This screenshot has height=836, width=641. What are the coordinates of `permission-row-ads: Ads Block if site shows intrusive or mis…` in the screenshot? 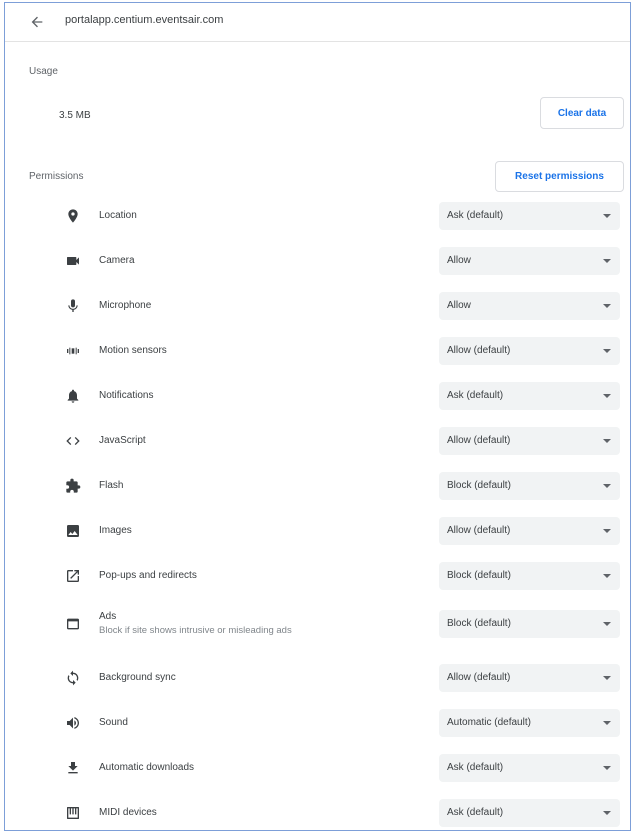 It's located at (317, 624).